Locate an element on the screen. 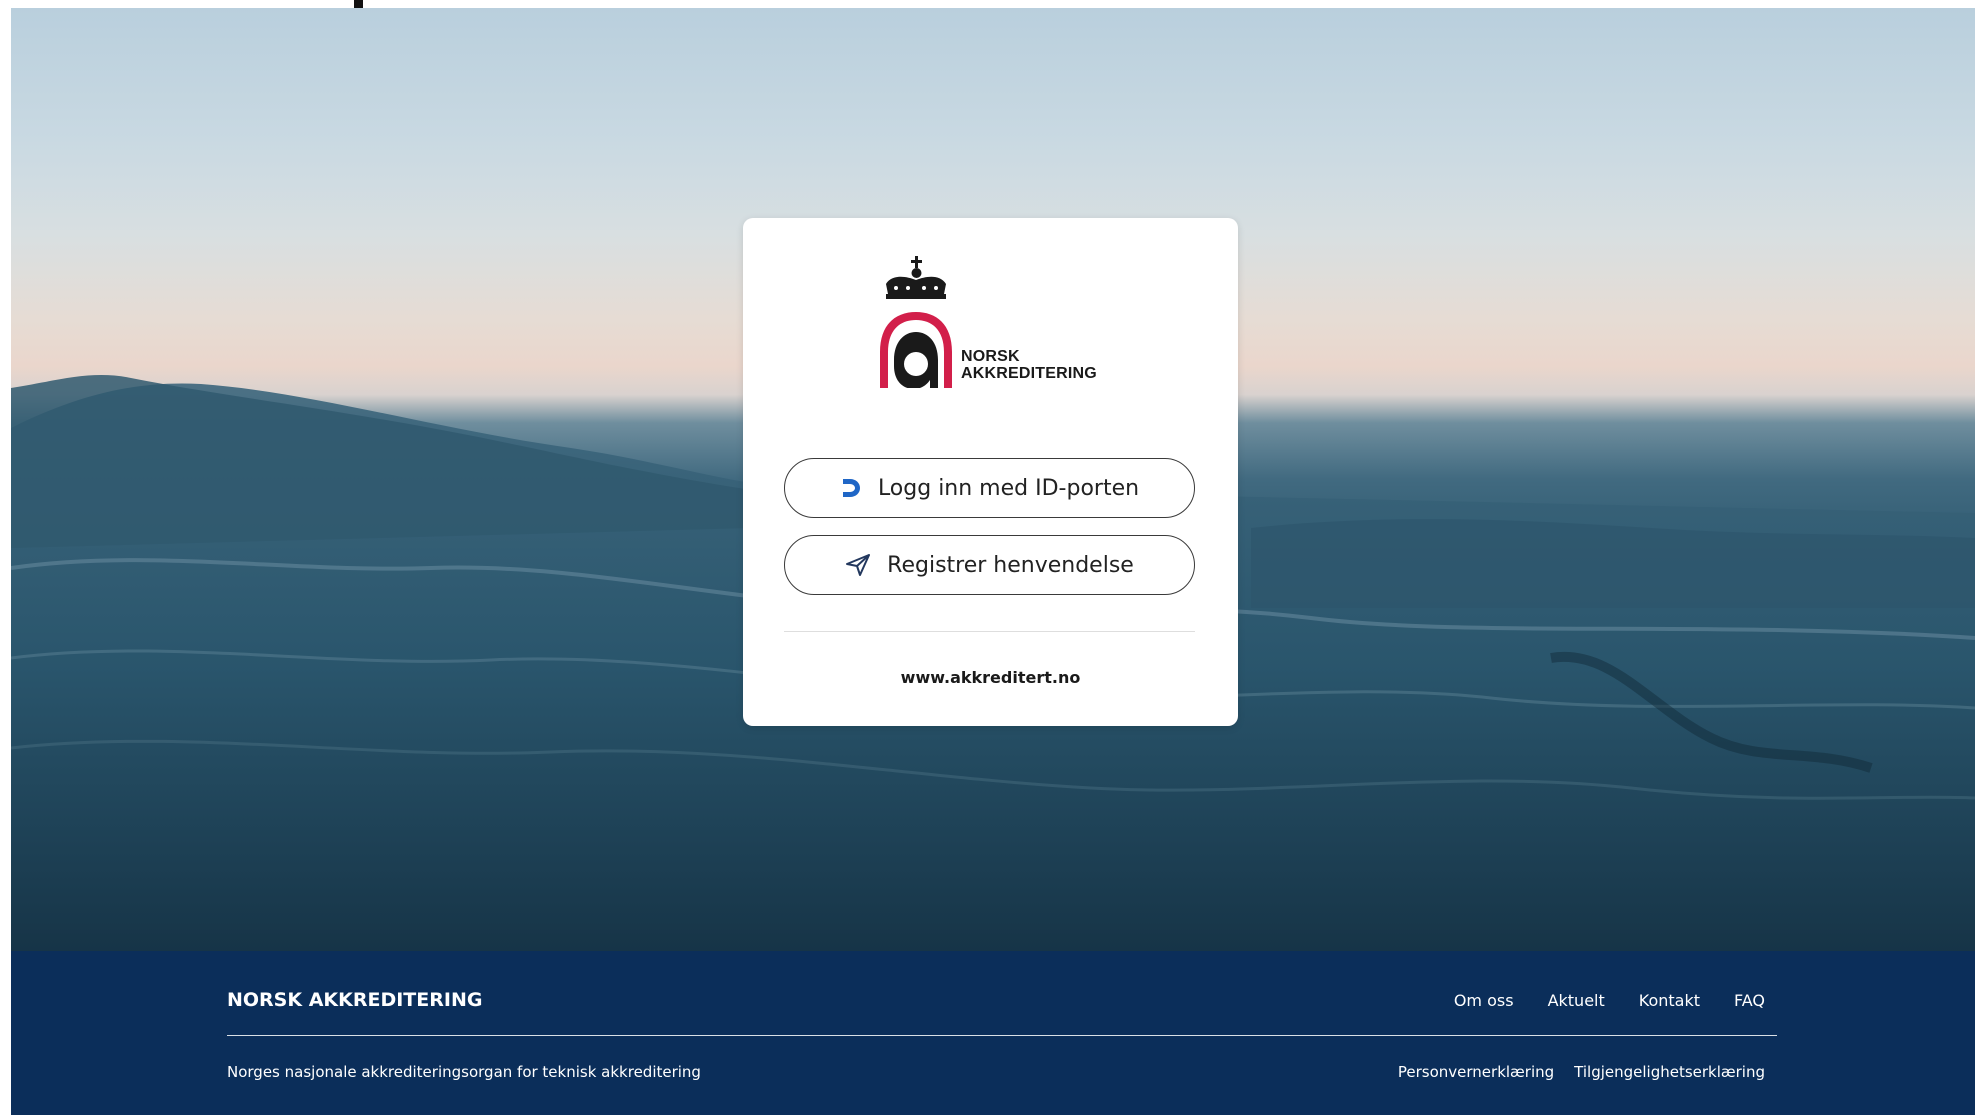 The width and height of the screenshot is (1975, 1115). send-icon is located at coordinates (858, 565).